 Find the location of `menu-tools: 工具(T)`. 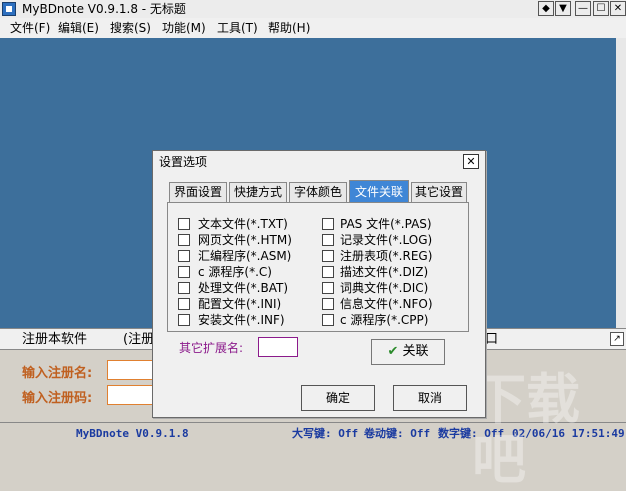

menu-tools: 工具(T) is located at coordinates (237, 28).